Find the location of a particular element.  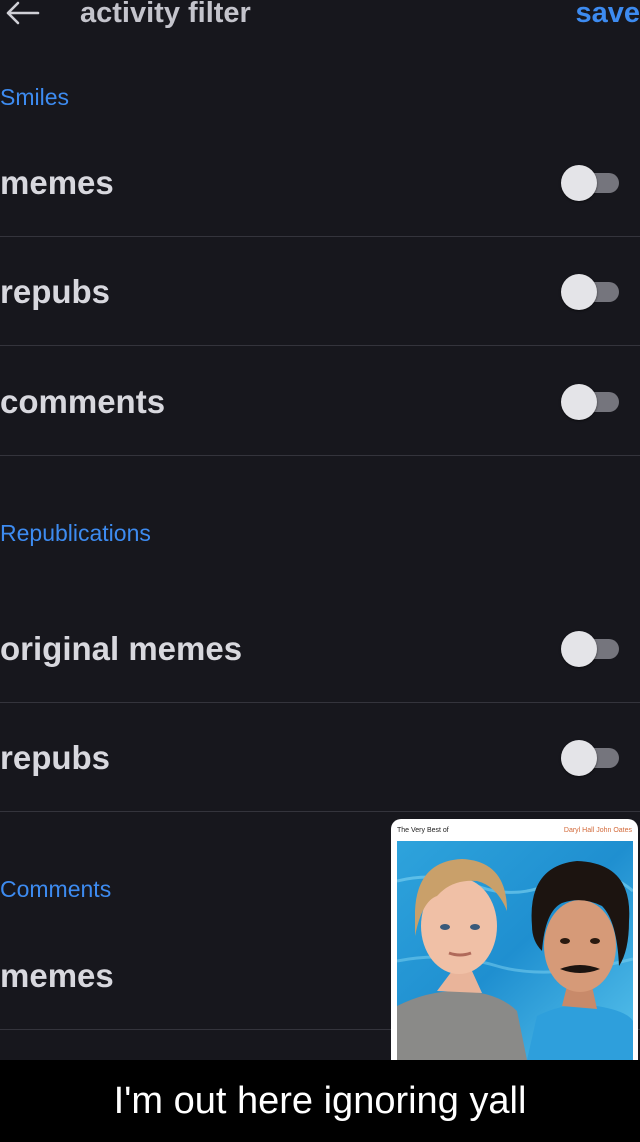

page-title: activity filter is located at coordinates (165, 14).